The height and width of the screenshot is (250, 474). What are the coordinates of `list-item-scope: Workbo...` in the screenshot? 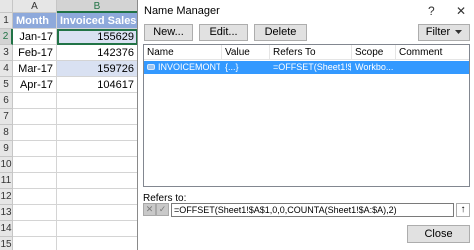 It's located at (374, 67).